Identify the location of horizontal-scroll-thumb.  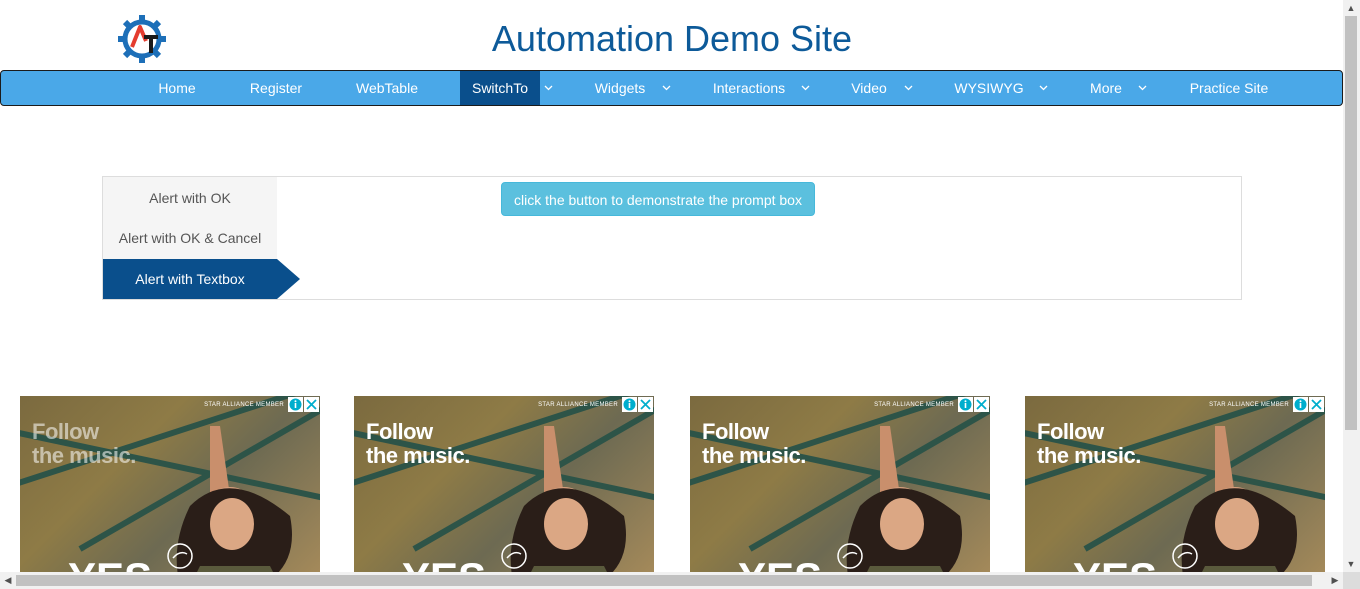
(664, 580).